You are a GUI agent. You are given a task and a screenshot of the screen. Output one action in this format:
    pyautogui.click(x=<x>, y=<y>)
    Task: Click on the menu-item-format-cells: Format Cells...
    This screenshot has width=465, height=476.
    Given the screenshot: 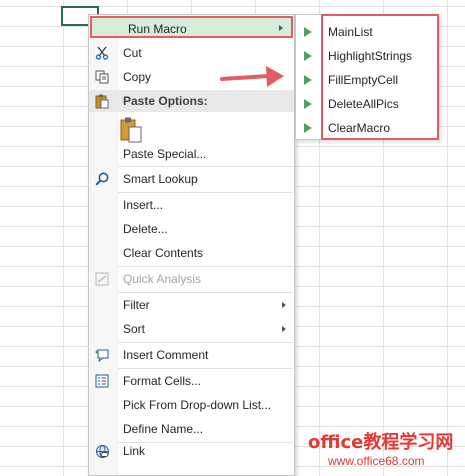 What is the action you would take?
    pyautogui.click(x=191, y=381)
    